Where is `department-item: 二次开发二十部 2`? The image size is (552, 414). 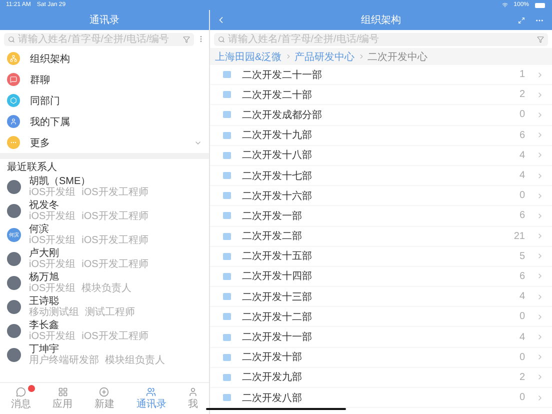 department-item: 二次开发二十部 2 is located at coordinates (381, 95).